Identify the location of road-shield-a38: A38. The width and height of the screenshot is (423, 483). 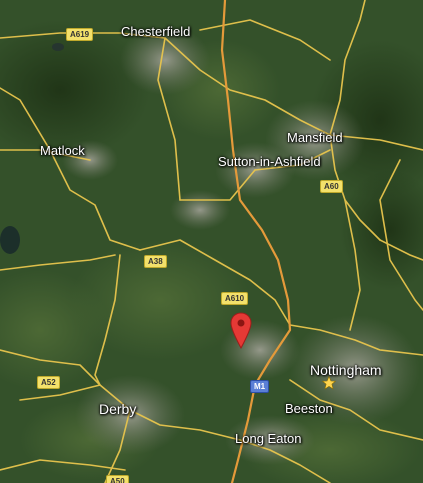
(155, 261).